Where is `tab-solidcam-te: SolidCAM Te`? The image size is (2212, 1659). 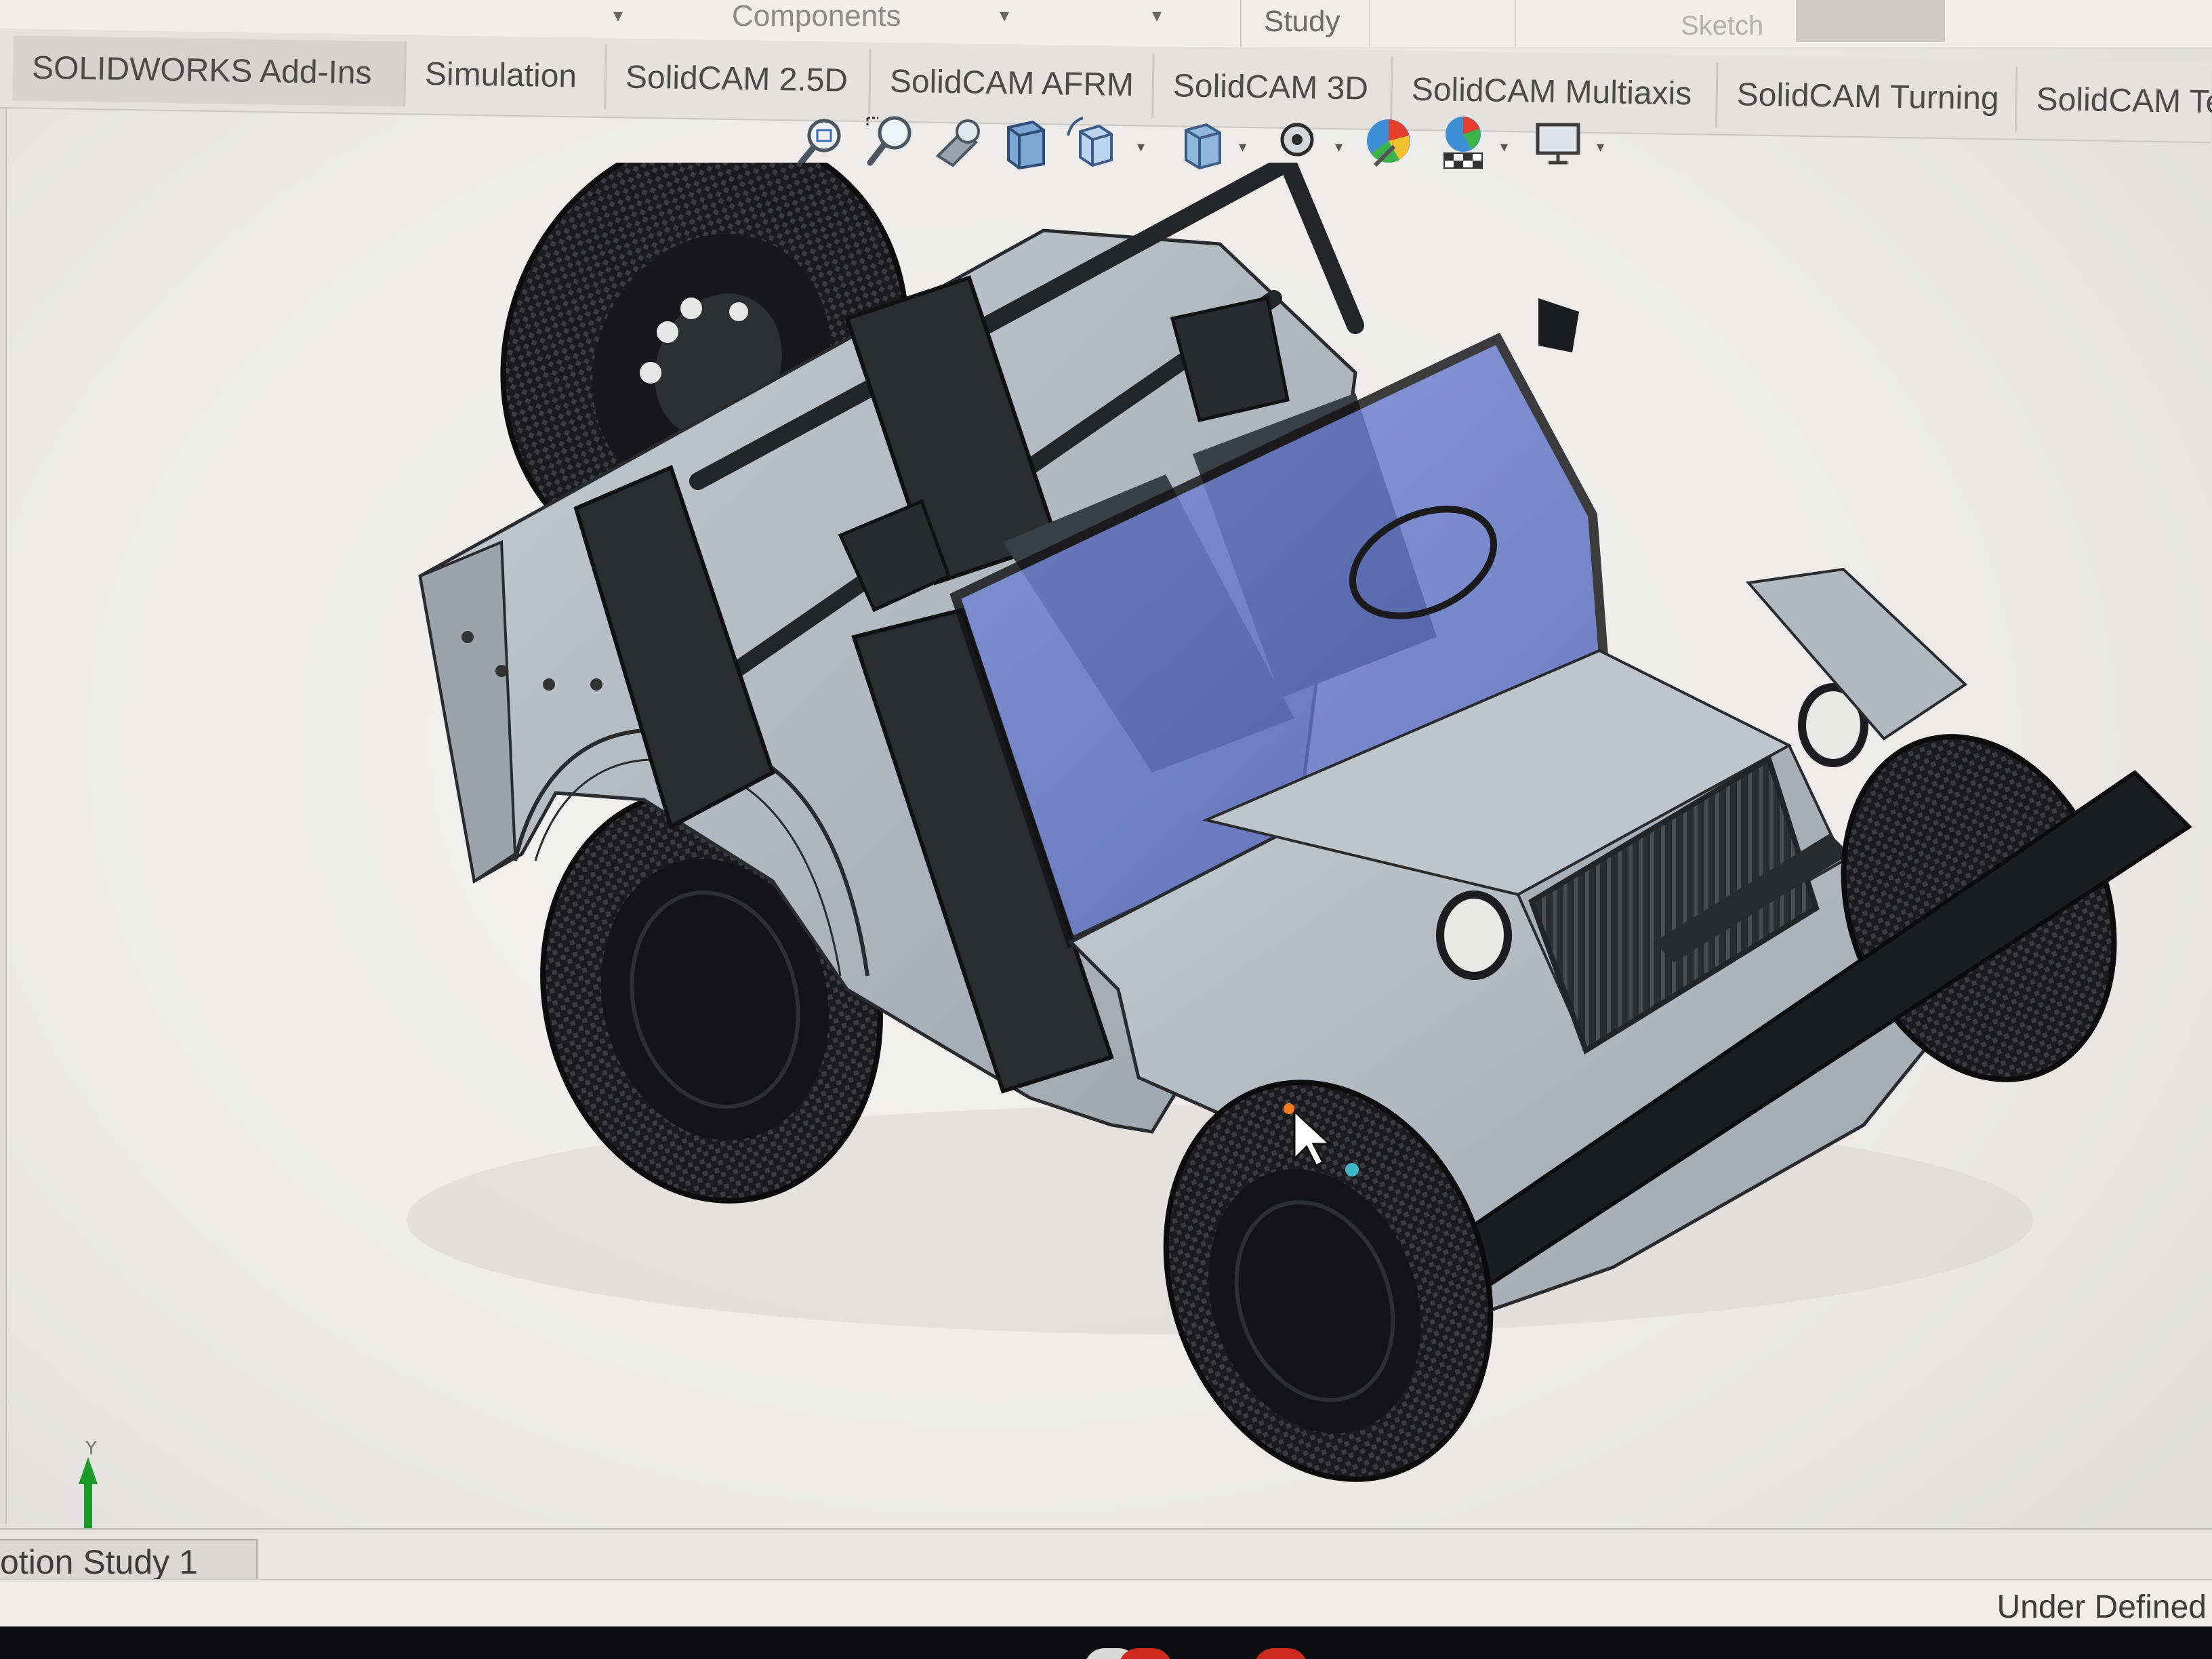
tab-solidcam-te: SolidCAM Te is located at coordinates (2115, 101).